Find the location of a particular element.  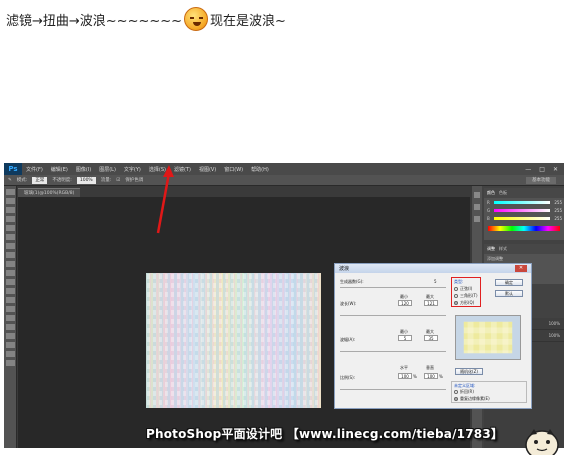

stamp-tool-icon is located at coordinates (10, 264).